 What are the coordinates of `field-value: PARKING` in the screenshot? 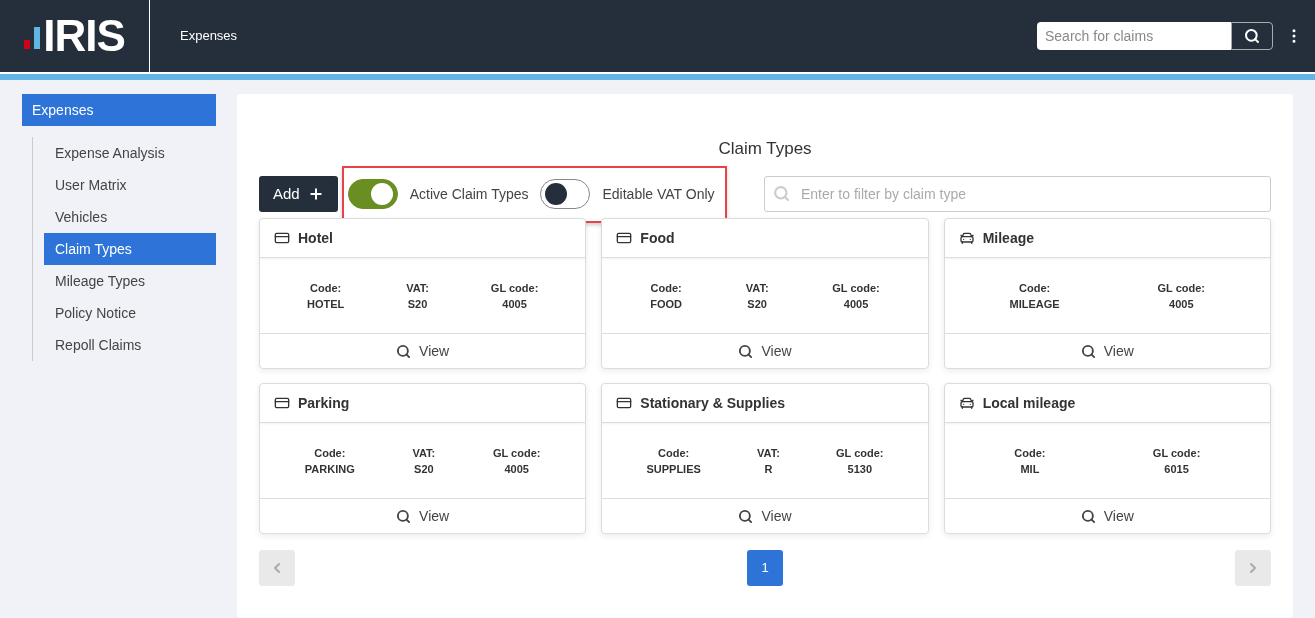 It's located at (329, 469).